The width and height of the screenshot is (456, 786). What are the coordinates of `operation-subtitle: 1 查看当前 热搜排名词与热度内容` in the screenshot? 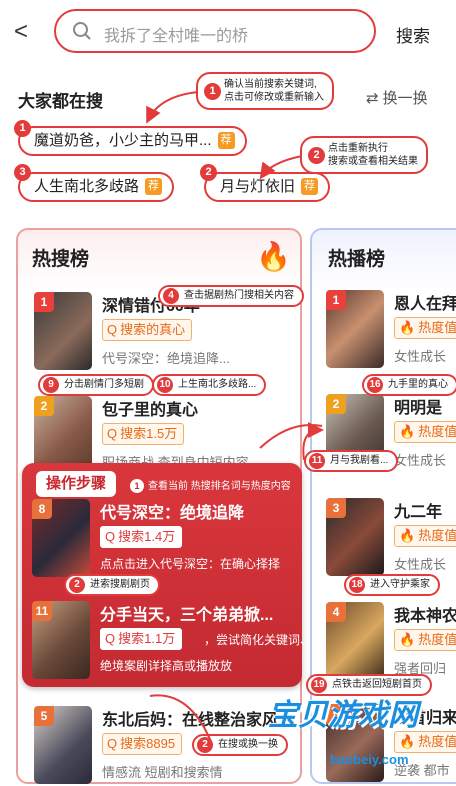 It's located at (210, 485).